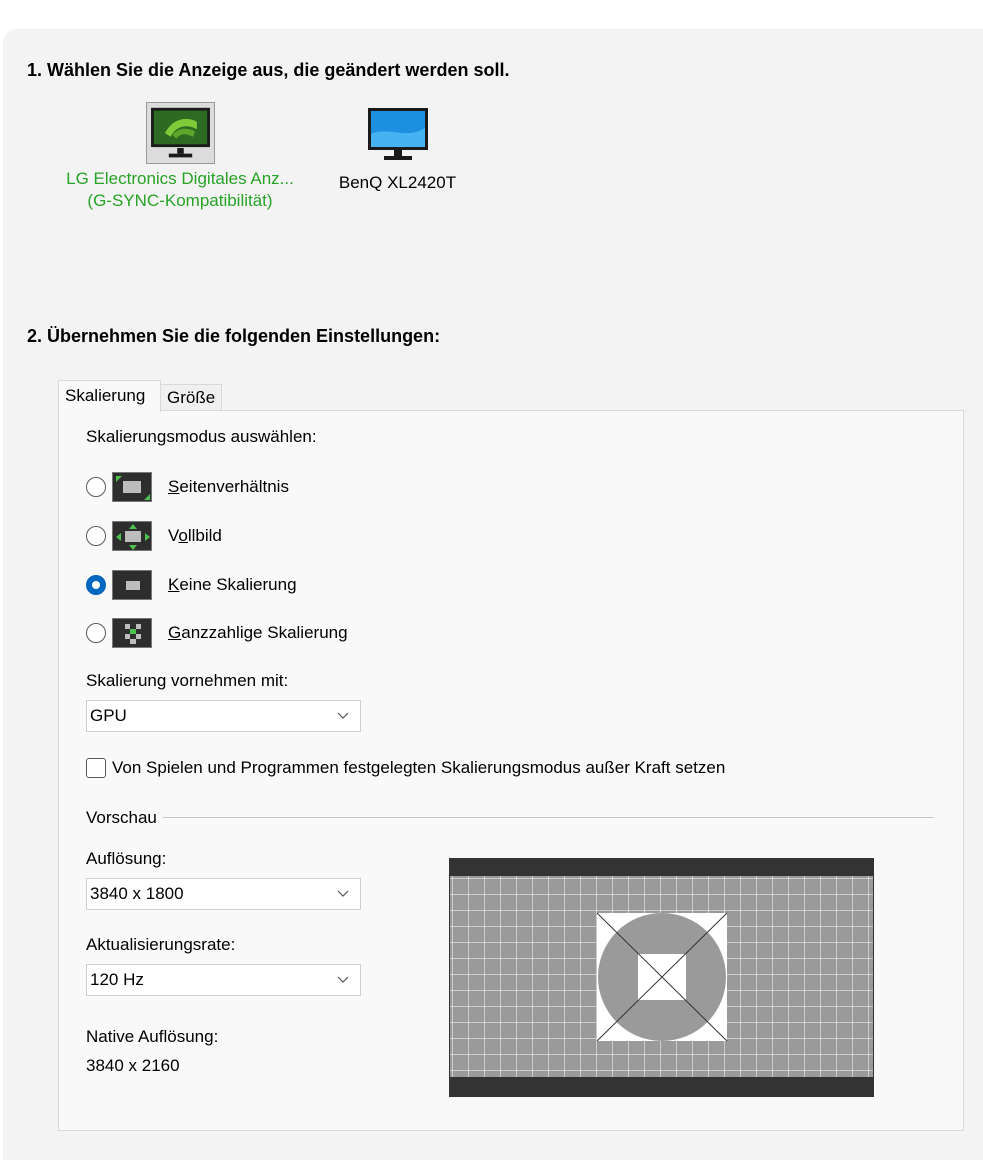  What do you see at coordinates (154, 536) in the screenshot?
I see `radio-row-fullscreen: Vollbild` at bounding box center [154, 536].